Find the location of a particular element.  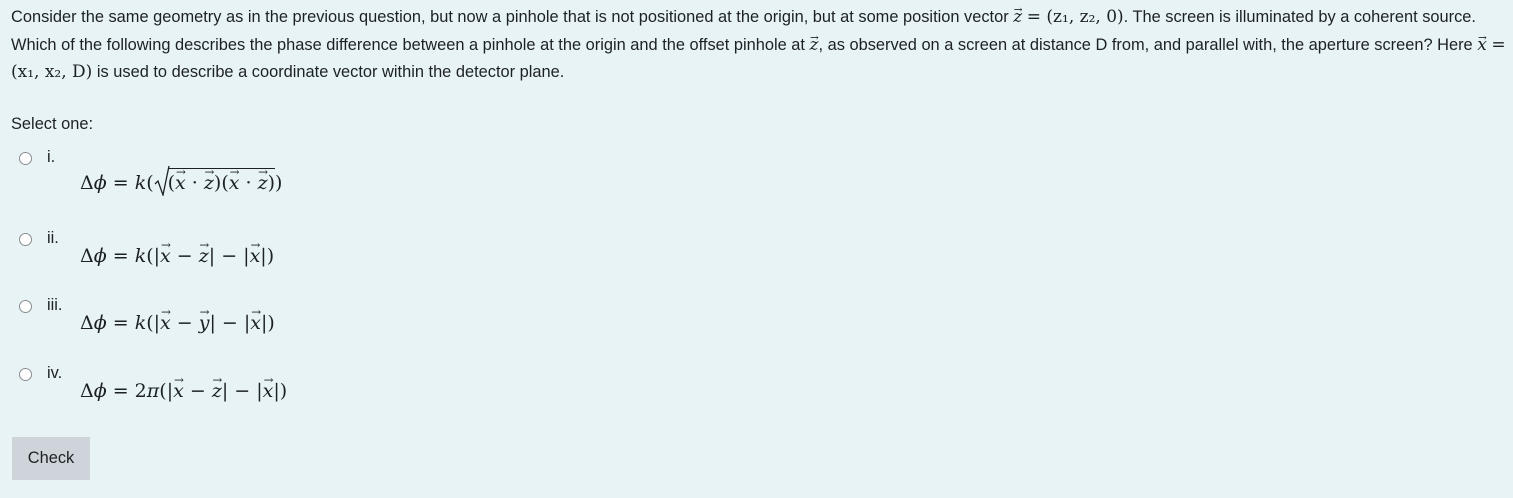

vector-z-definition: = (z₁, z₂, 0) is located at coordinates (1075, 17).